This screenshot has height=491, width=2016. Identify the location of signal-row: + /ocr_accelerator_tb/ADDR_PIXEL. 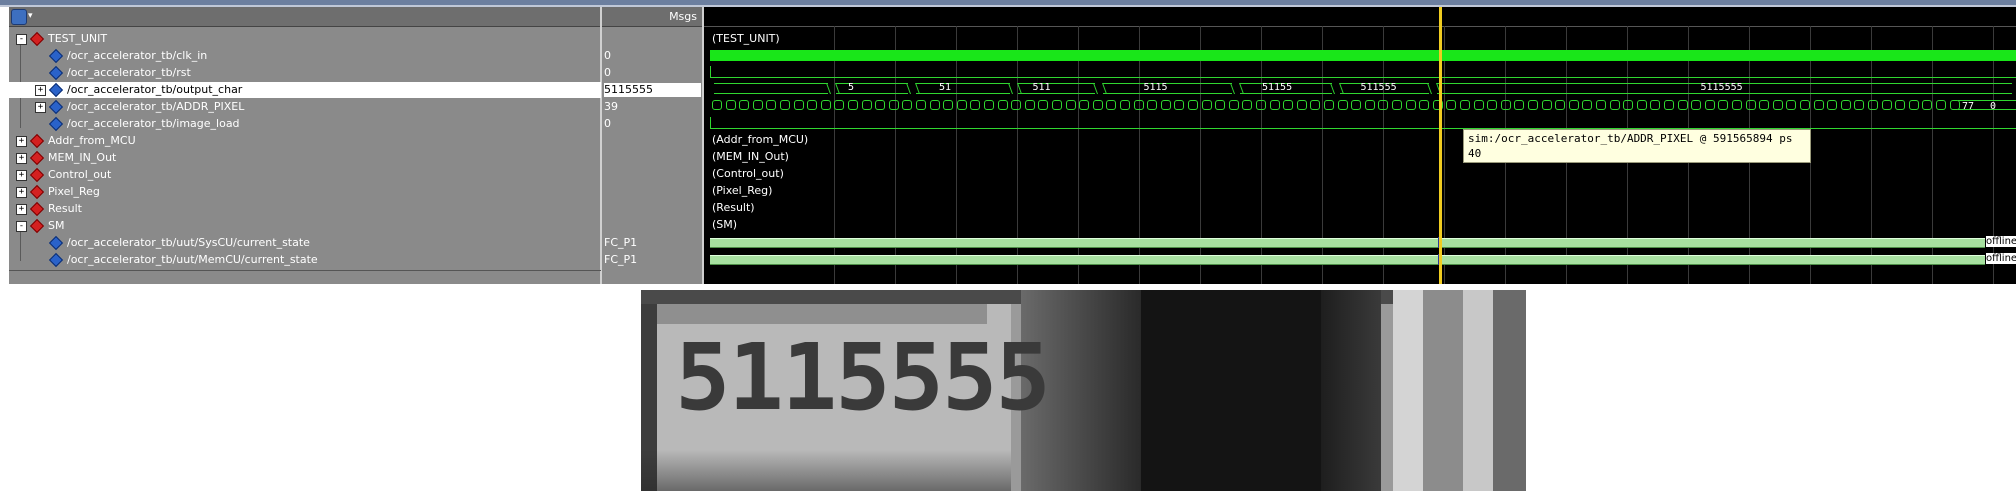
(305, 107).